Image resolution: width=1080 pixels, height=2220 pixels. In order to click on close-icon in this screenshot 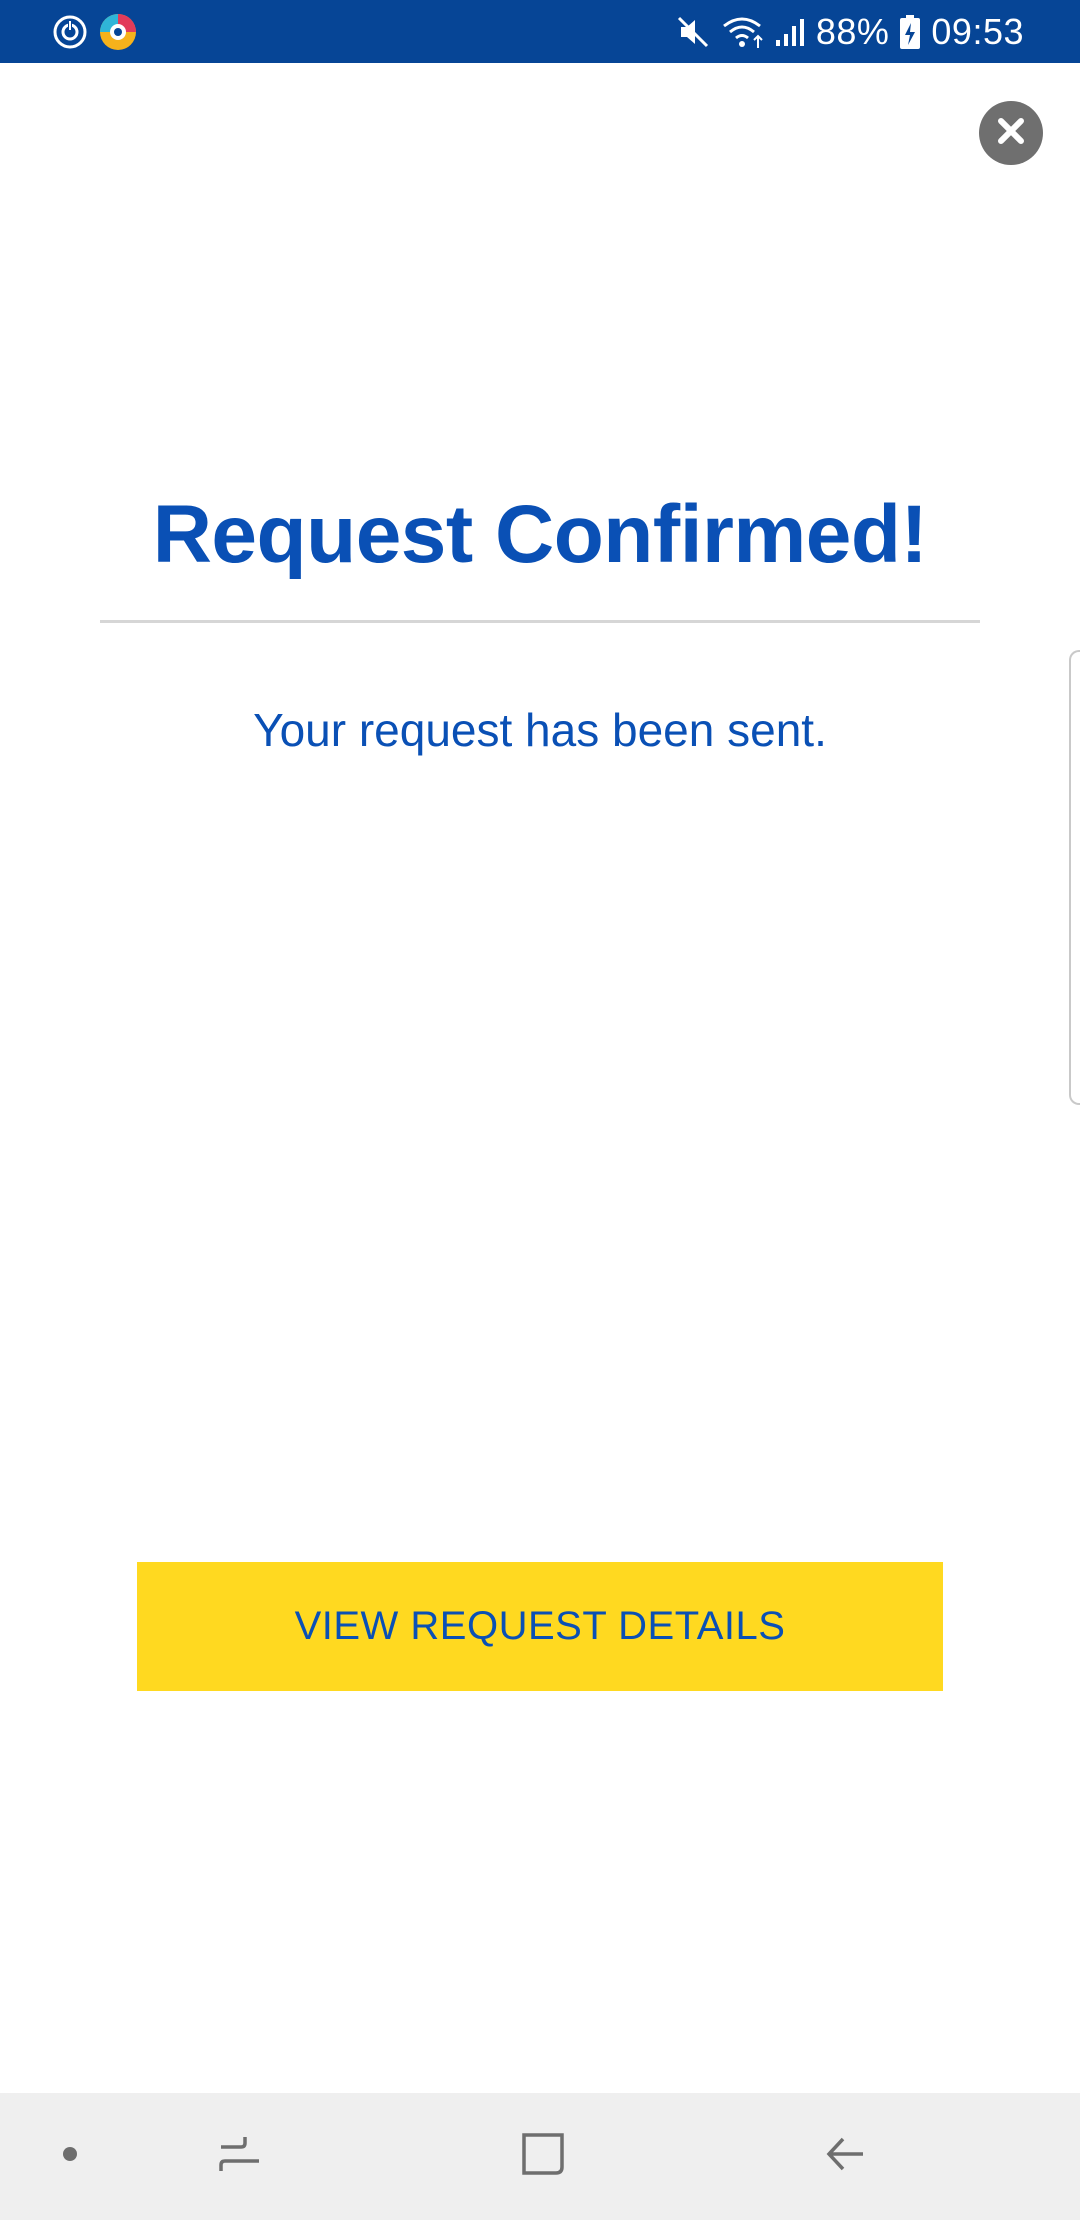, I will do `click(1011, 133)`.